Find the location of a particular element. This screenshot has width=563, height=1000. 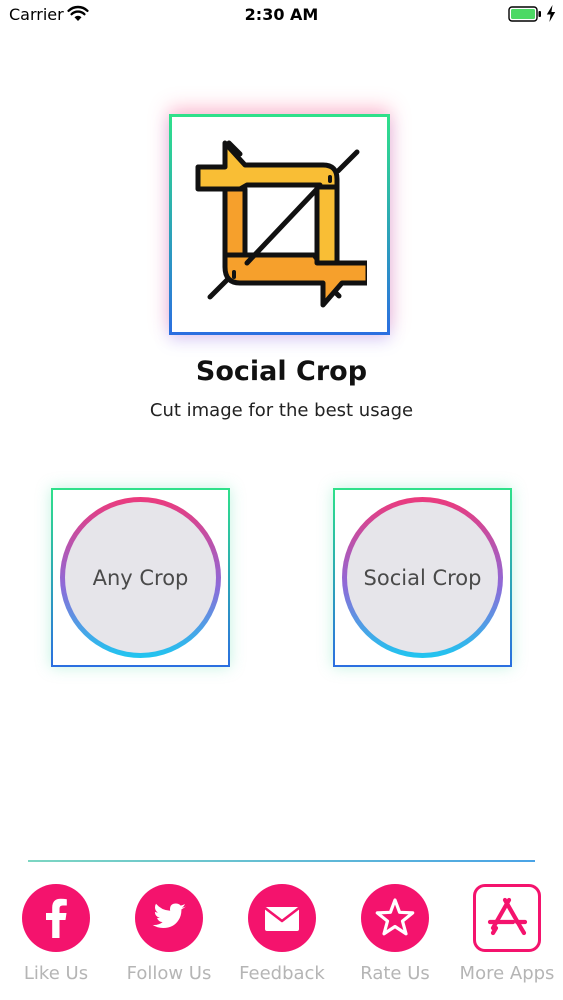

app-title: Social Crop is located at coordinates (281, 371).